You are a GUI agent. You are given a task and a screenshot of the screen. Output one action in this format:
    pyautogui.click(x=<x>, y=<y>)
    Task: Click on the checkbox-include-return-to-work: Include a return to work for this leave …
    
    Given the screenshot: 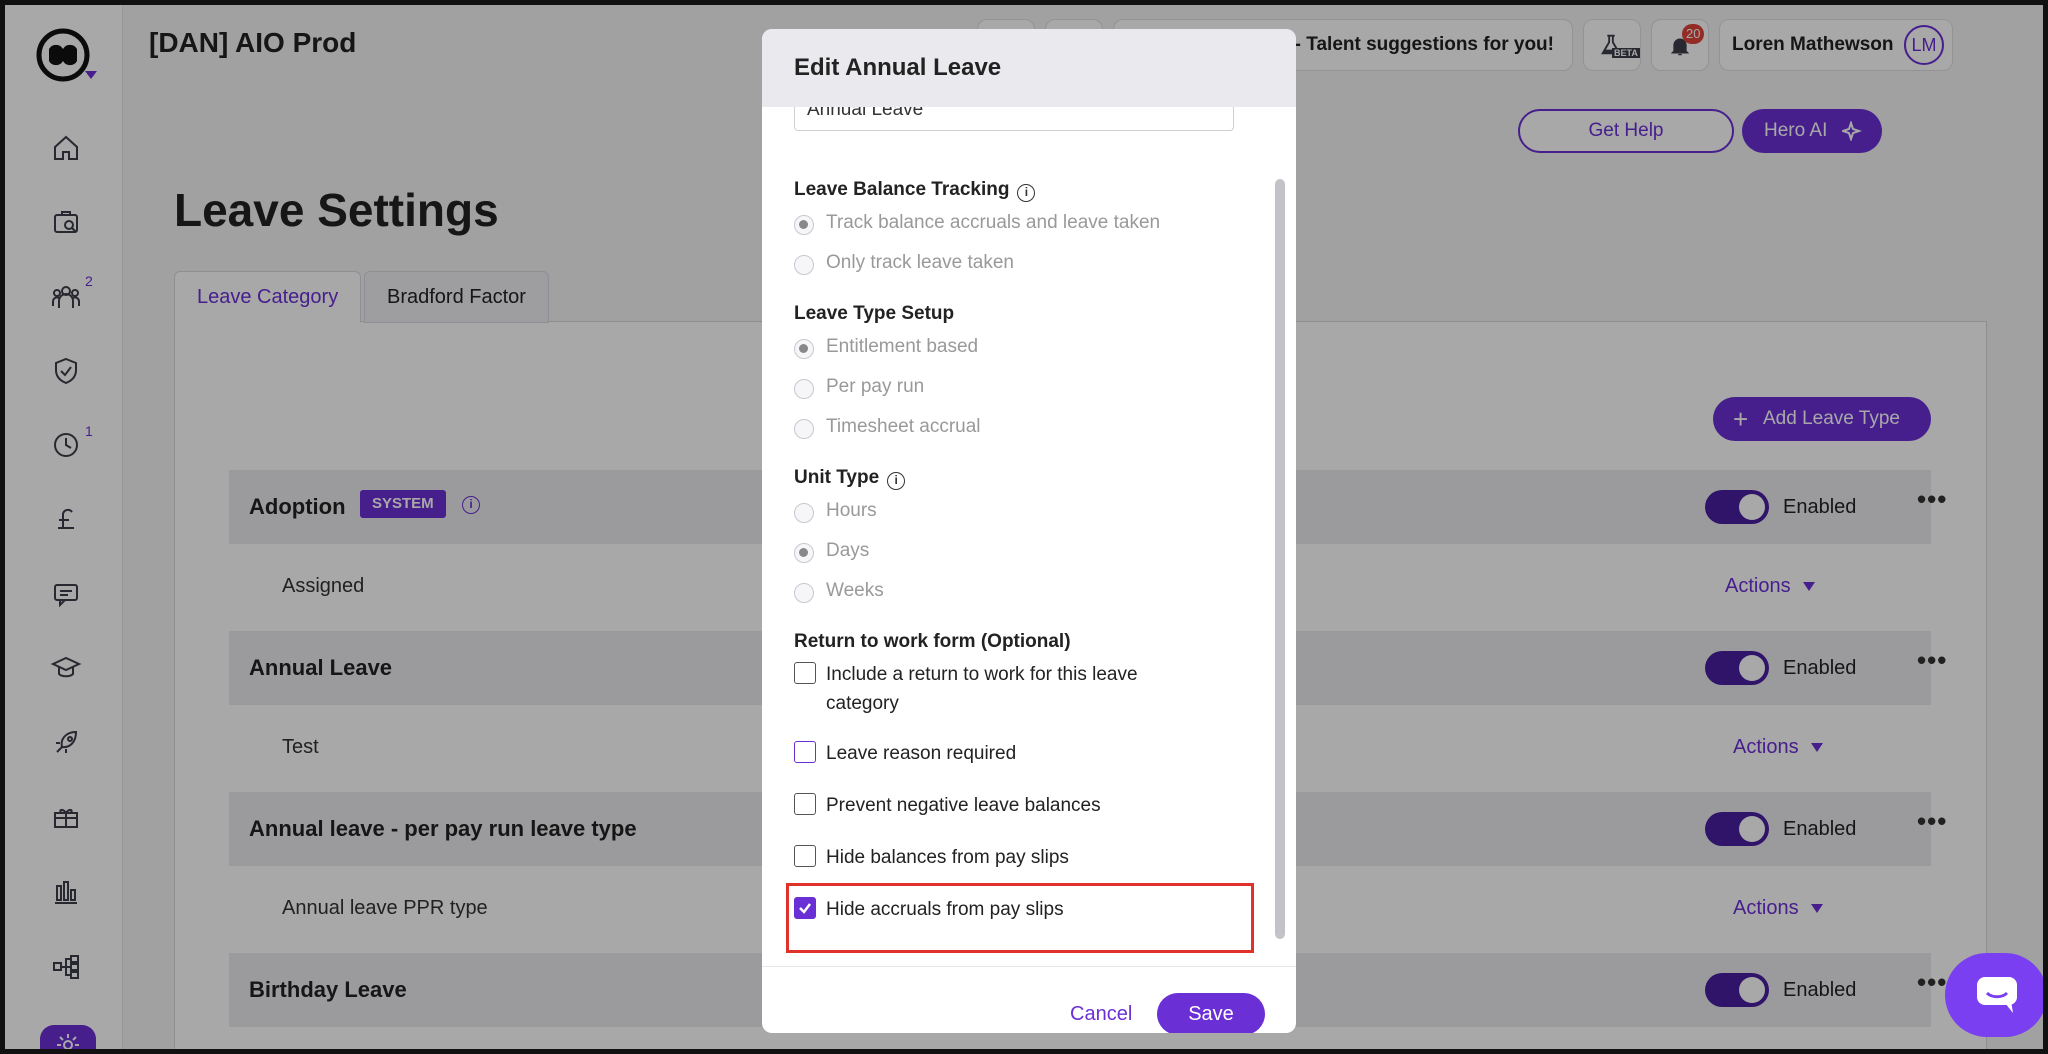 What is the action you would take?
    pyautogui.click(x=994, y=690)
    